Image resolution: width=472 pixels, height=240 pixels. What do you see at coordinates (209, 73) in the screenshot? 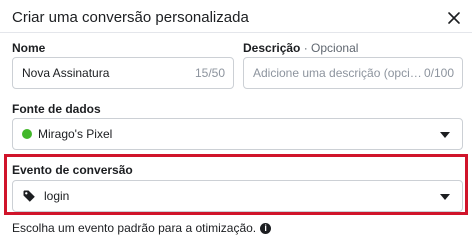
I see `name-char-counter: 15/50` at bounding box center [209, 73].